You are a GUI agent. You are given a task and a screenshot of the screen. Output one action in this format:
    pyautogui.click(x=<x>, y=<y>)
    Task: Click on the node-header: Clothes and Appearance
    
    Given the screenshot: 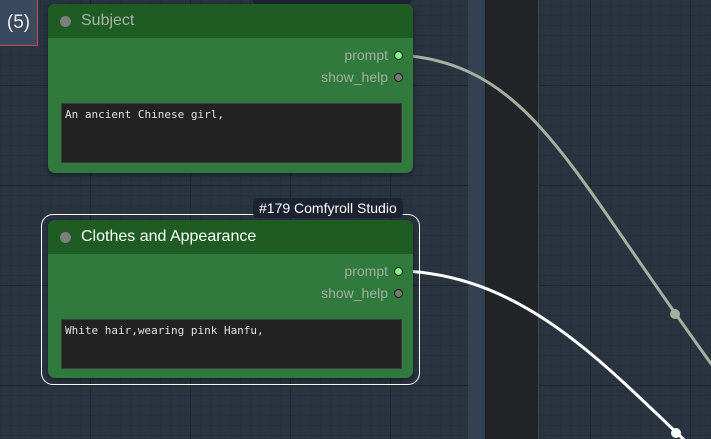 What is the action you would take?
    pyautogui.click(x=230, y=237)
    